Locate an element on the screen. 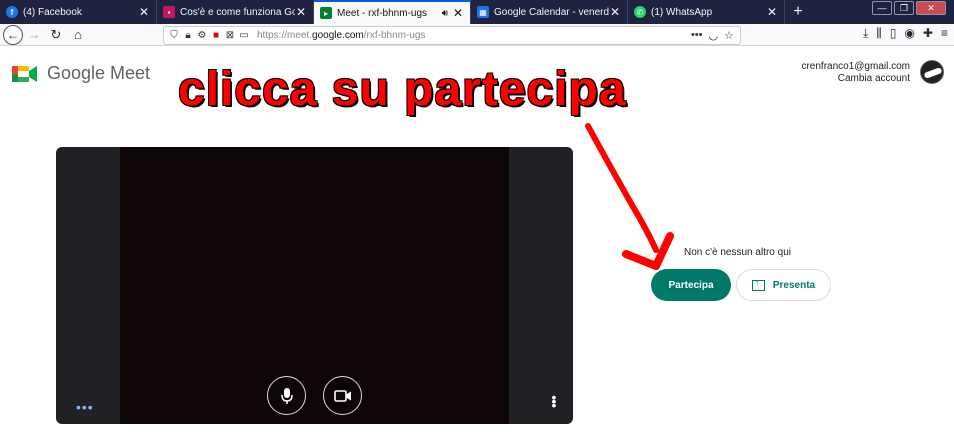  tab-title: Cos'è e come funziona Google is located at coordinates (237, 12).